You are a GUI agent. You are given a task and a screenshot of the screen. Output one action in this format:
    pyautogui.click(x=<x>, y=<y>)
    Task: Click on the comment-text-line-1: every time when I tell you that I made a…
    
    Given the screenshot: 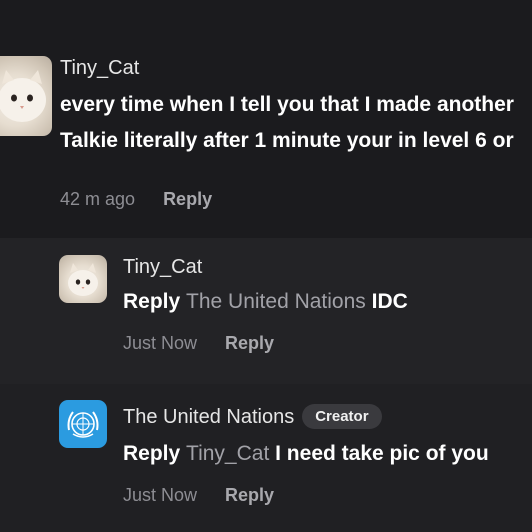 What is the action you would take?
    pyautogui.click(x=287, y=104)
    